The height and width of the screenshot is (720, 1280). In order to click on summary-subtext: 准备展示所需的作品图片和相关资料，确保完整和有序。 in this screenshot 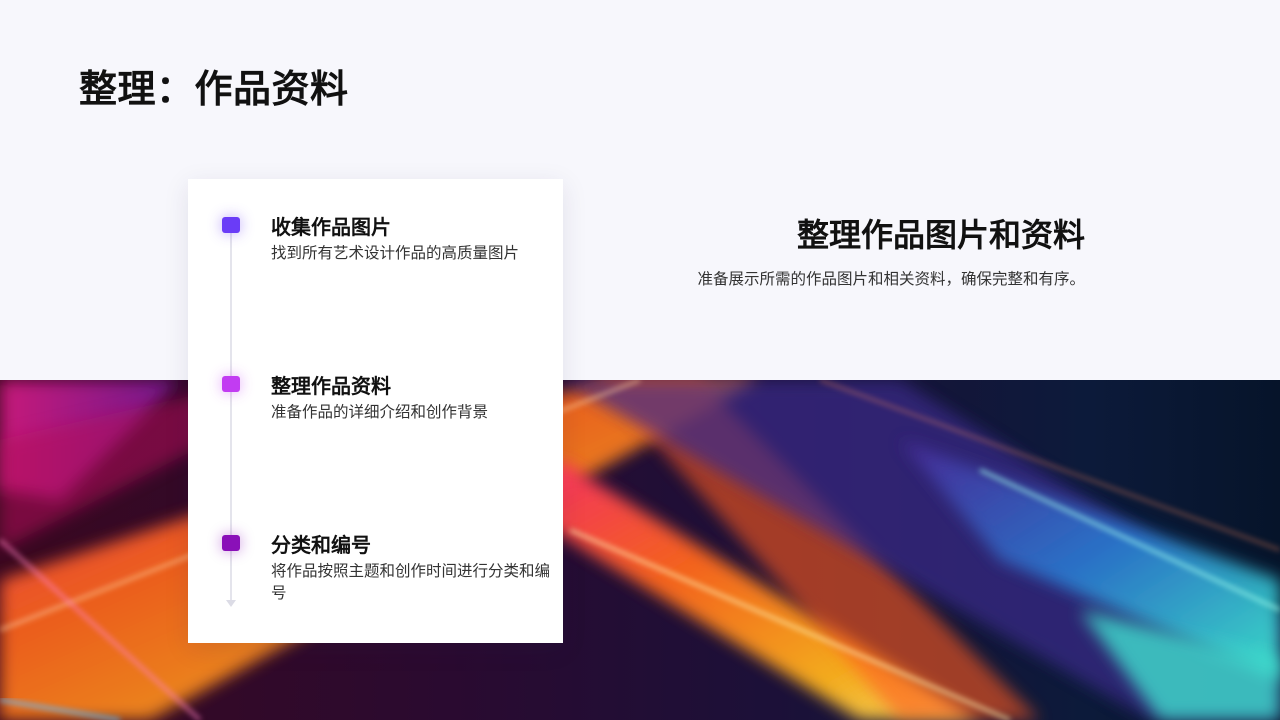, I will do `click(891, 279)`.